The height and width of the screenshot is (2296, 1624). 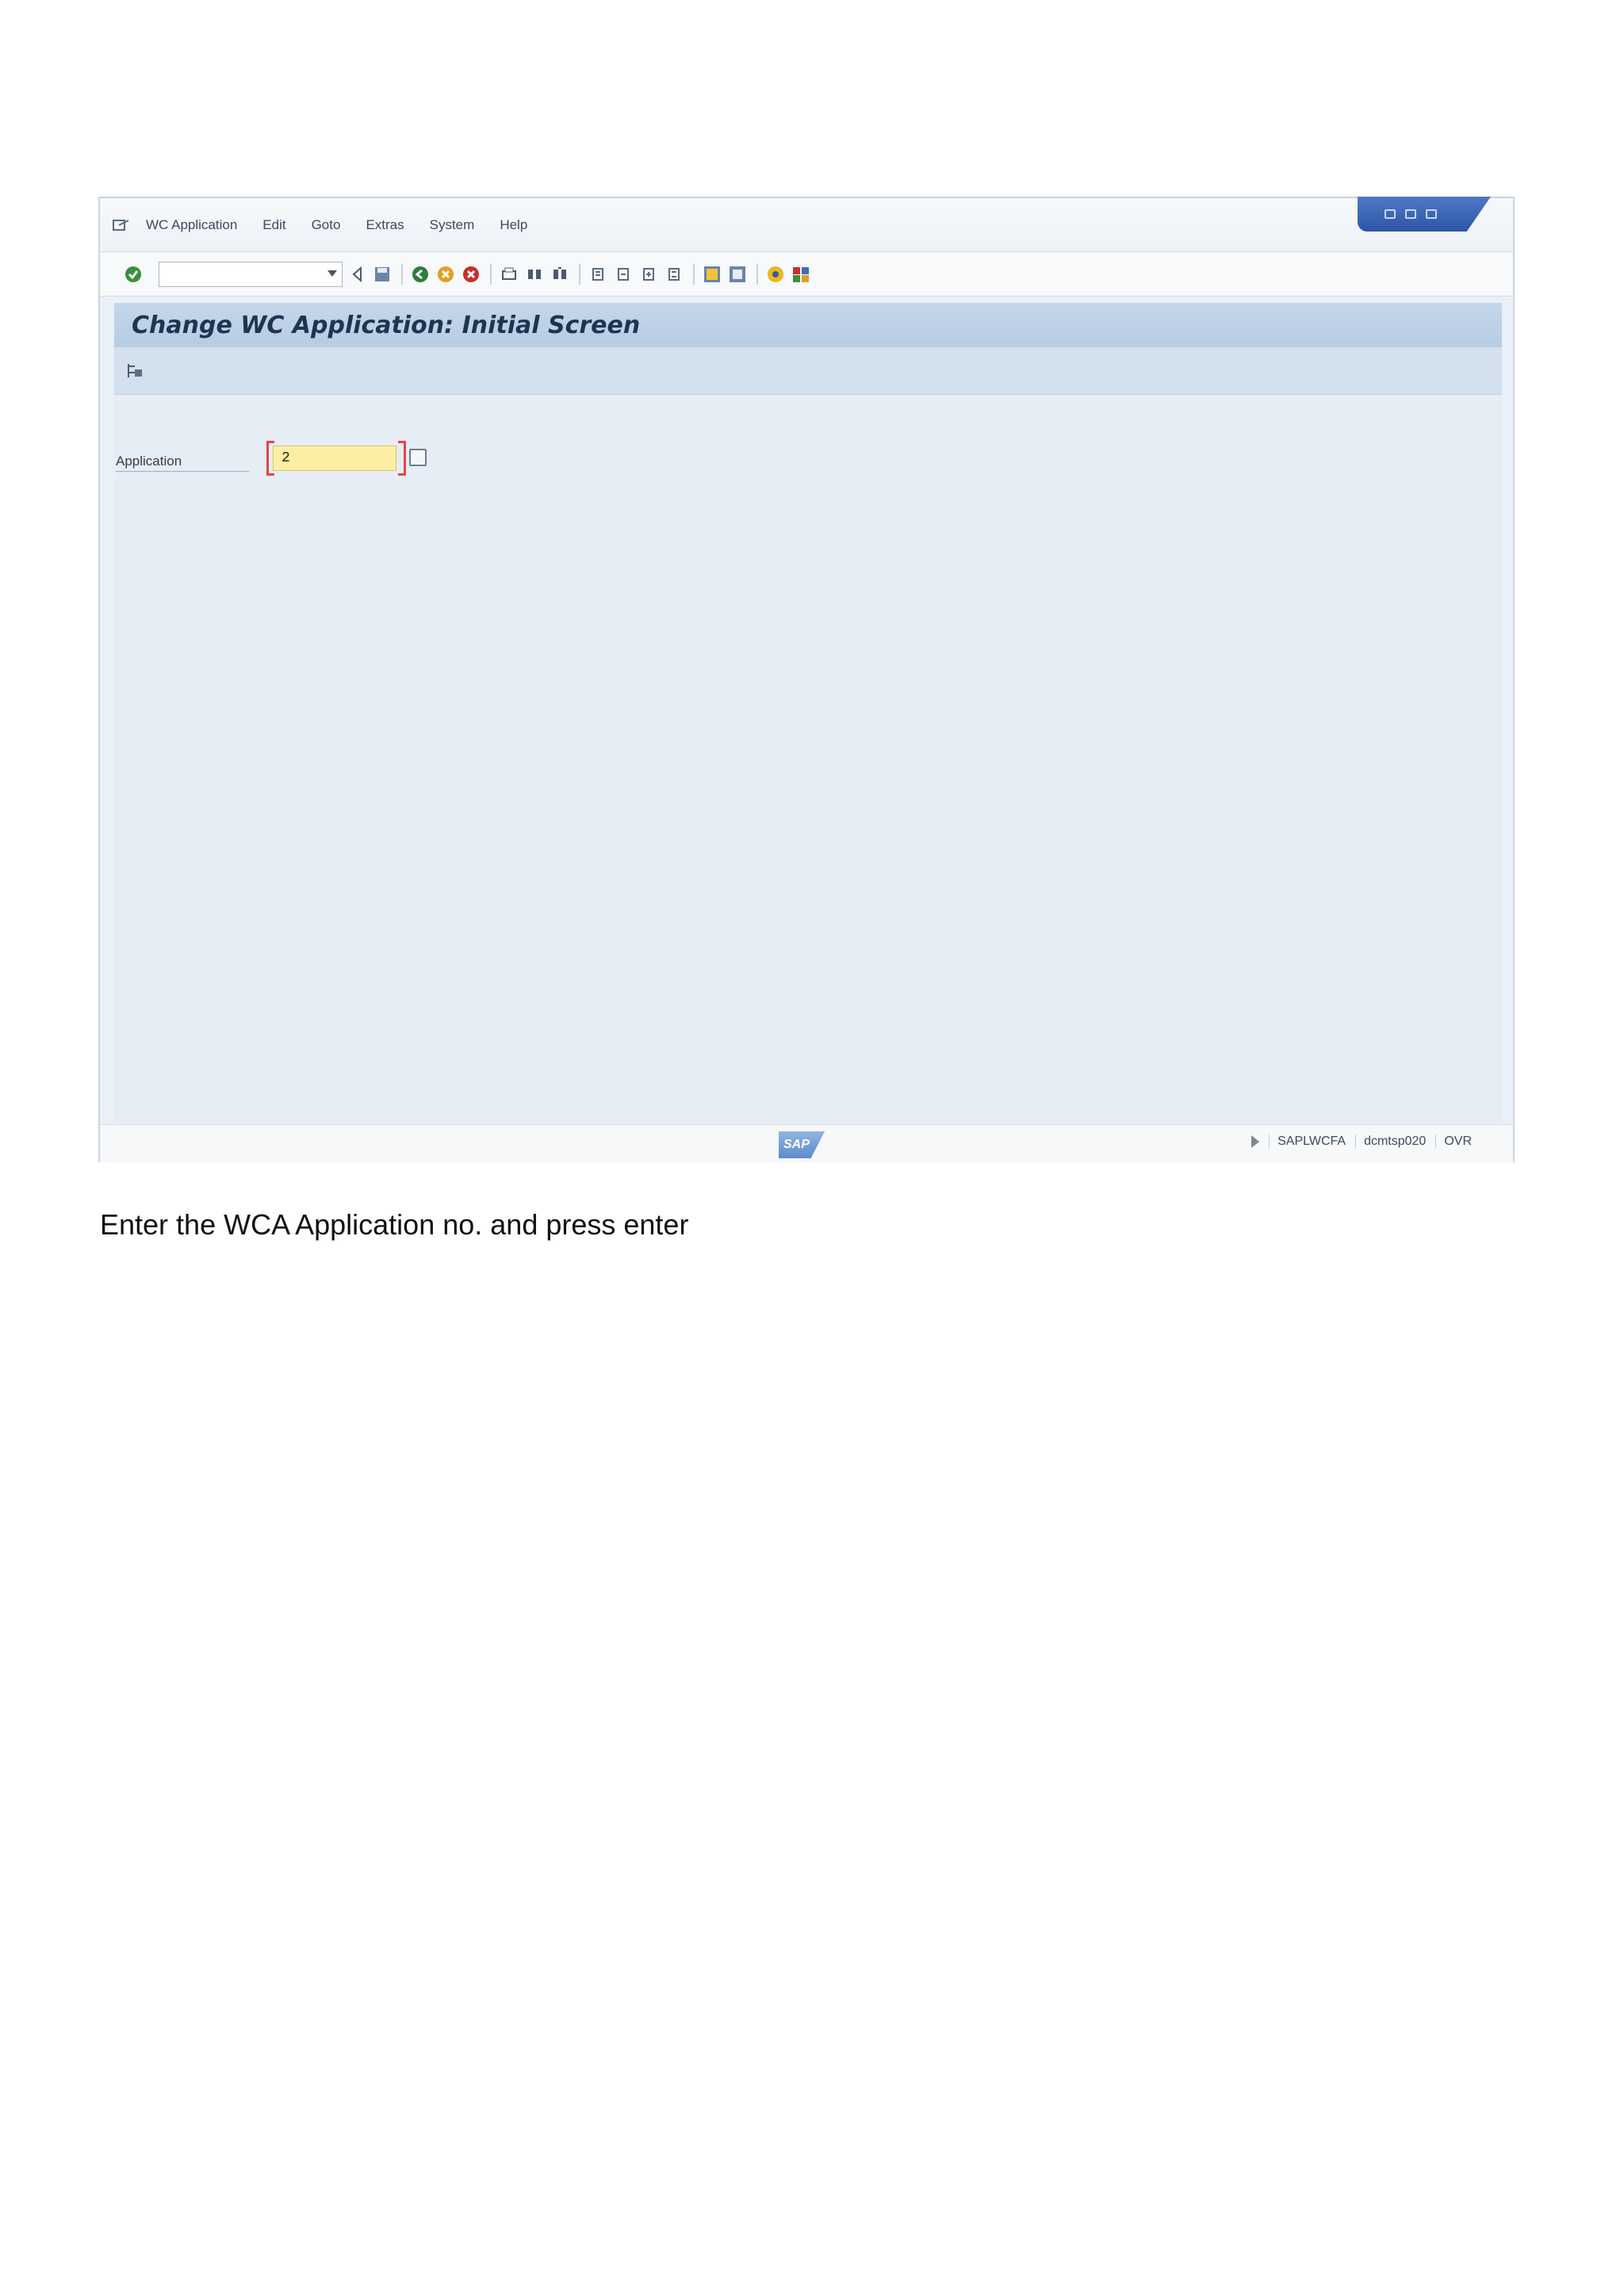 I want to click on minimize-icon, so click(x=1390, y=214).